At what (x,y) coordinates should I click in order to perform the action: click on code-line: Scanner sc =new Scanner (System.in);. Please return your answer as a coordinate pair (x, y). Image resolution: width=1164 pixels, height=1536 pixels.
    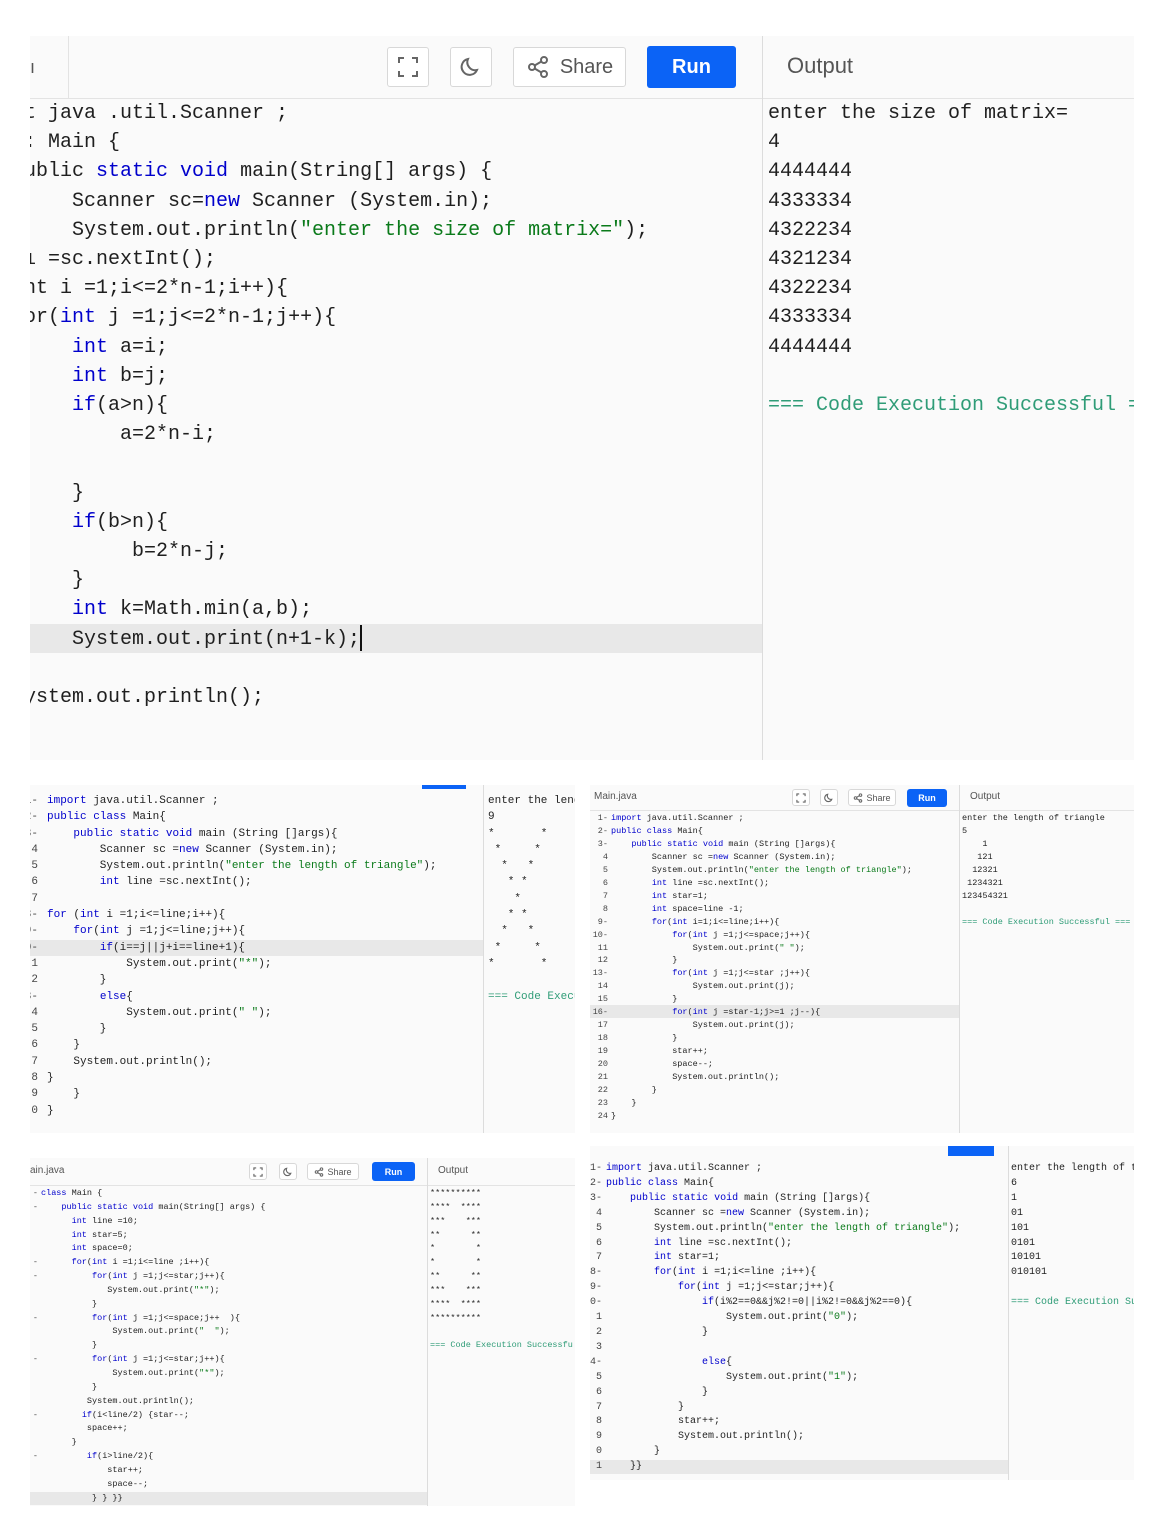
    Looking at the image, I should click on (738, 1213).